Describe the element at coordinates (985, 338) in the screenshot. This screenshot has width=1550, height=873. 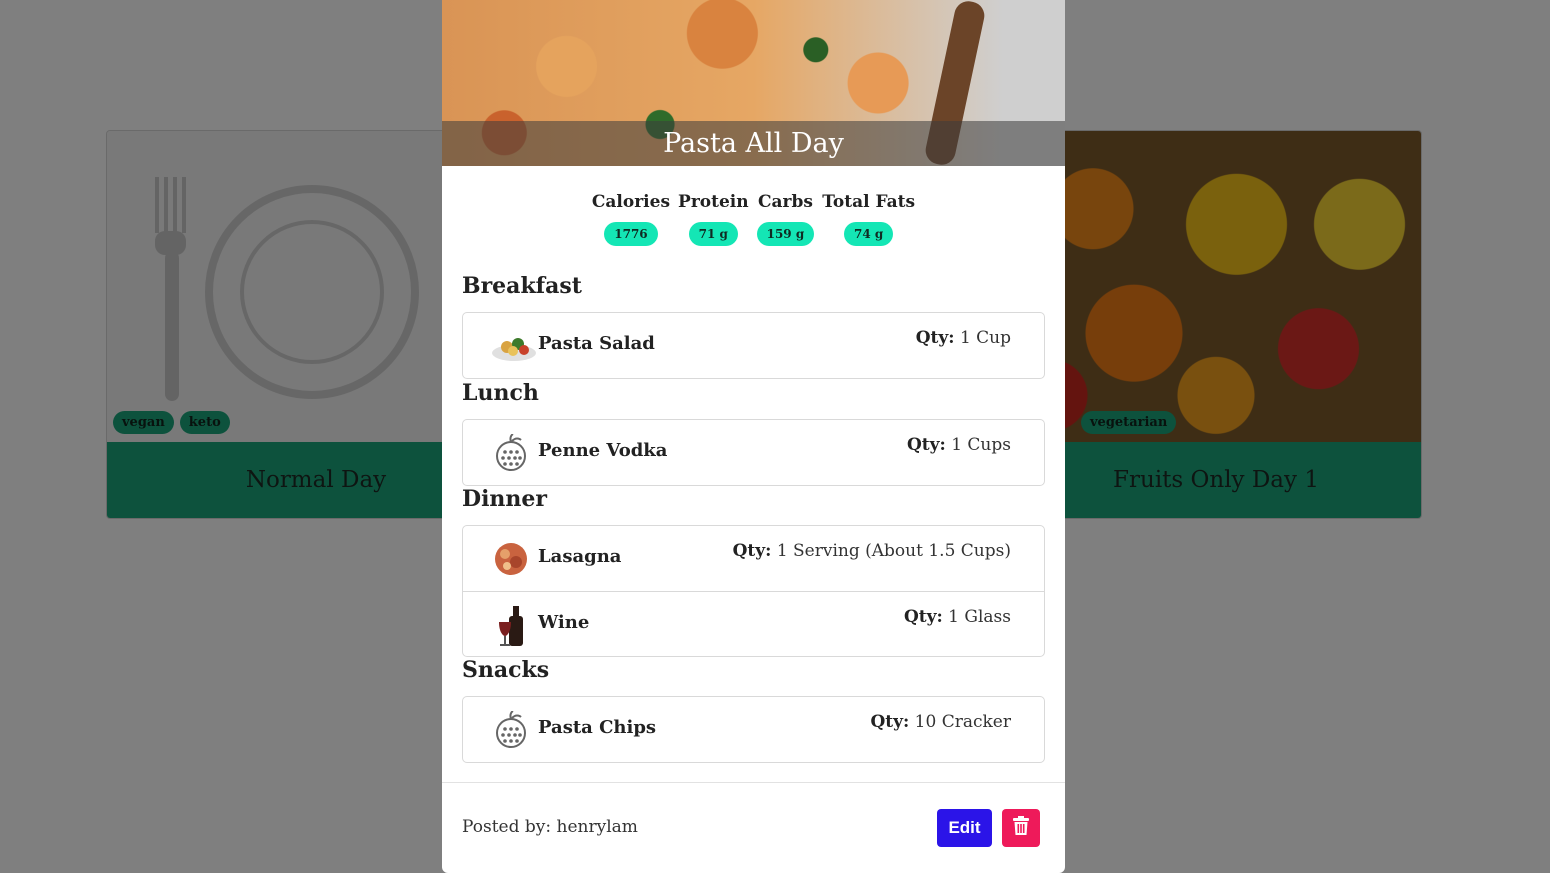
I see `qty-value: 1 Cup` at that location.